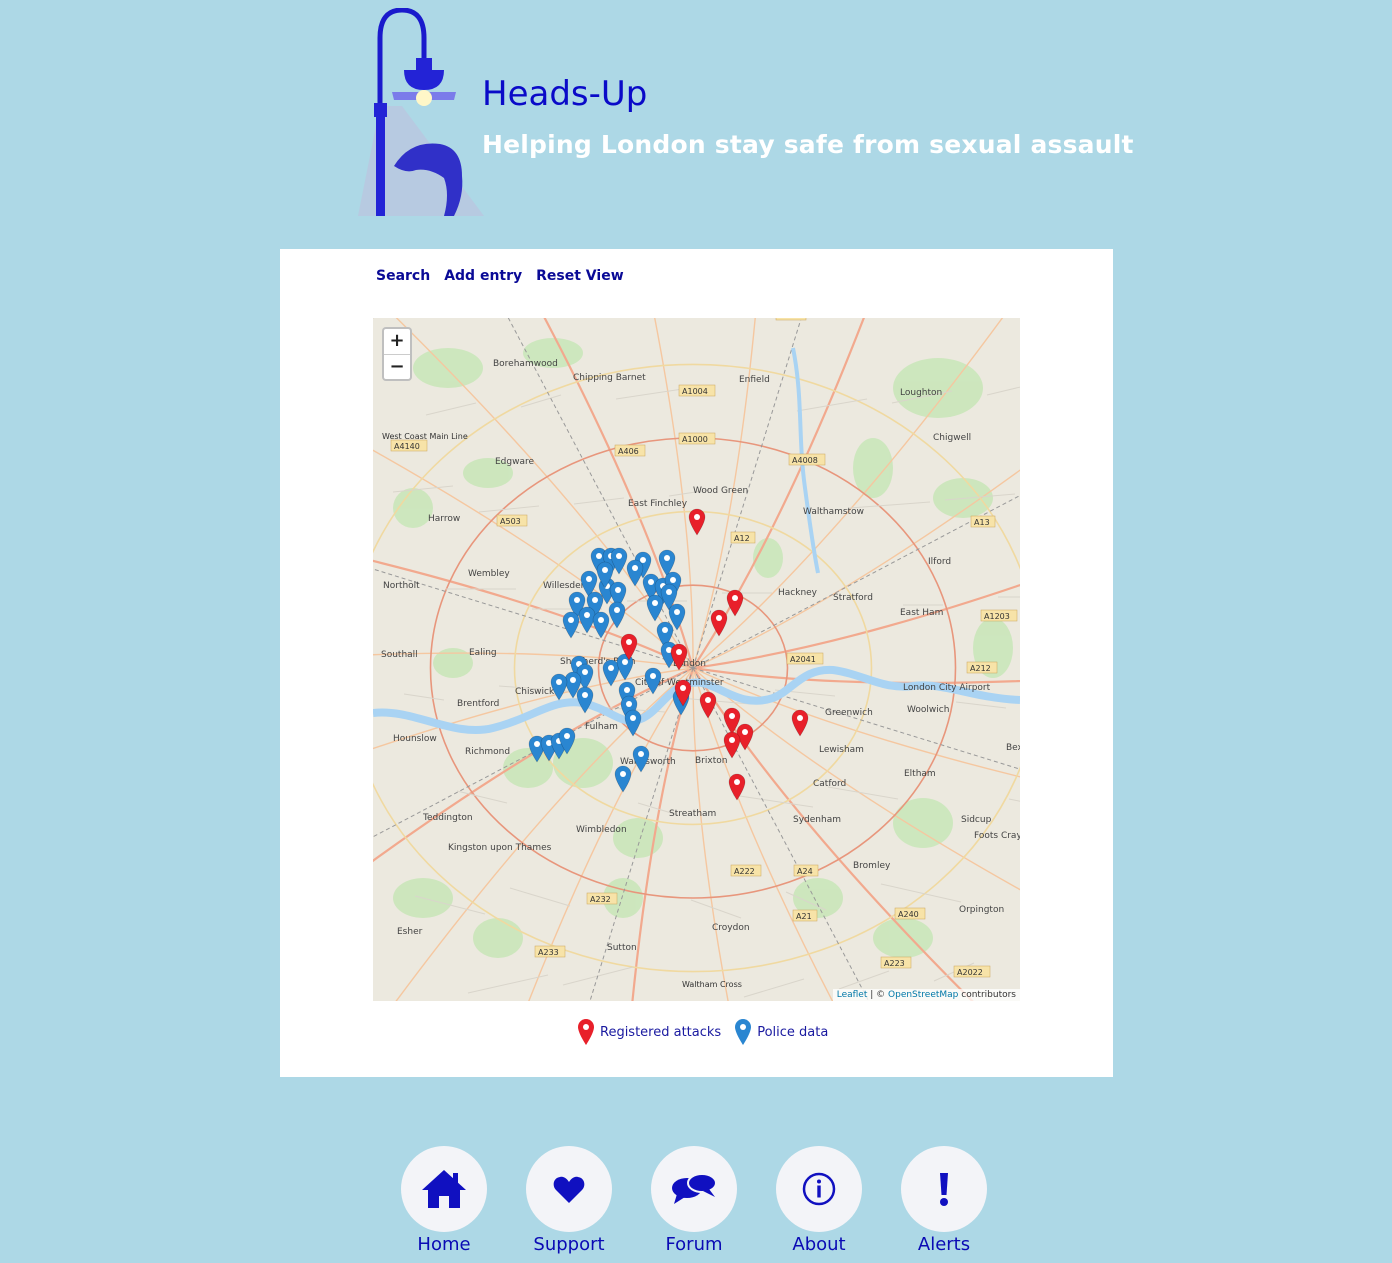 This screenshot has width=1392, height=1263. Describe the element at coordinates (569, 1244) in the screenshot. I see `nav-support-label: Support` at that location.